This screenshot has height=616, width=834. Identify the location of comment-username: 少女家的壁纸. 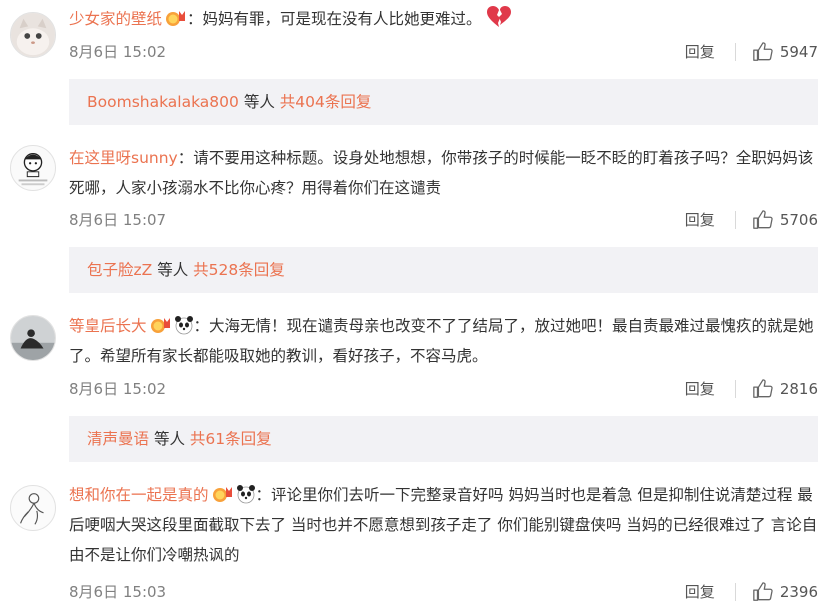
(115, 19).